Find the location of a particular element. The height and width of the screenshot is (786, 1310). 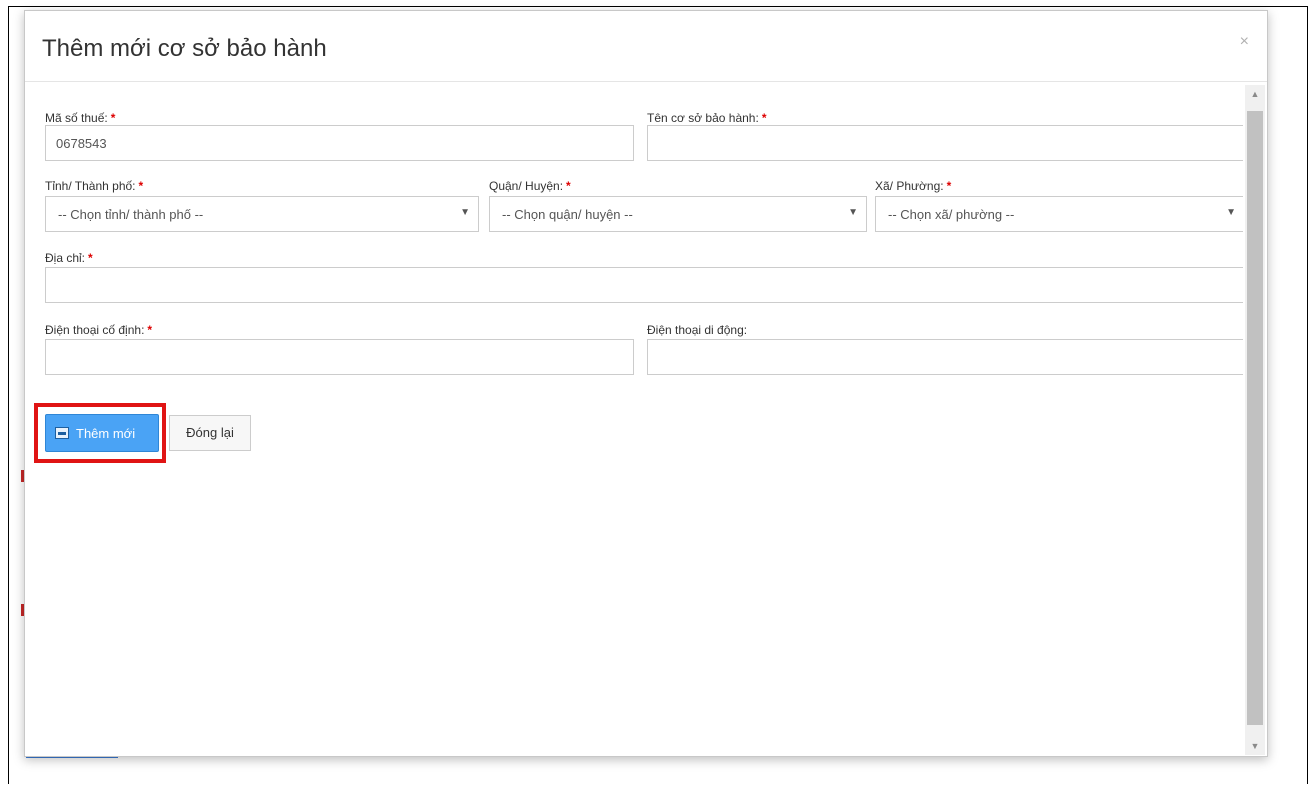

address-input is located at coordinates (644, 285).